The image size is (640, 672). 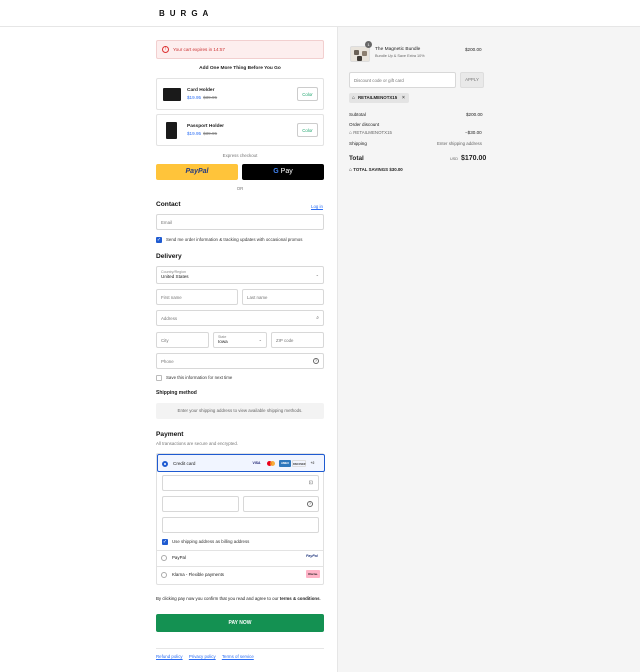 What do you see at coordinates (206, 126) in the screenshot?
I see `upsell-name: Passport Holder` at bounding box center [206, 126].